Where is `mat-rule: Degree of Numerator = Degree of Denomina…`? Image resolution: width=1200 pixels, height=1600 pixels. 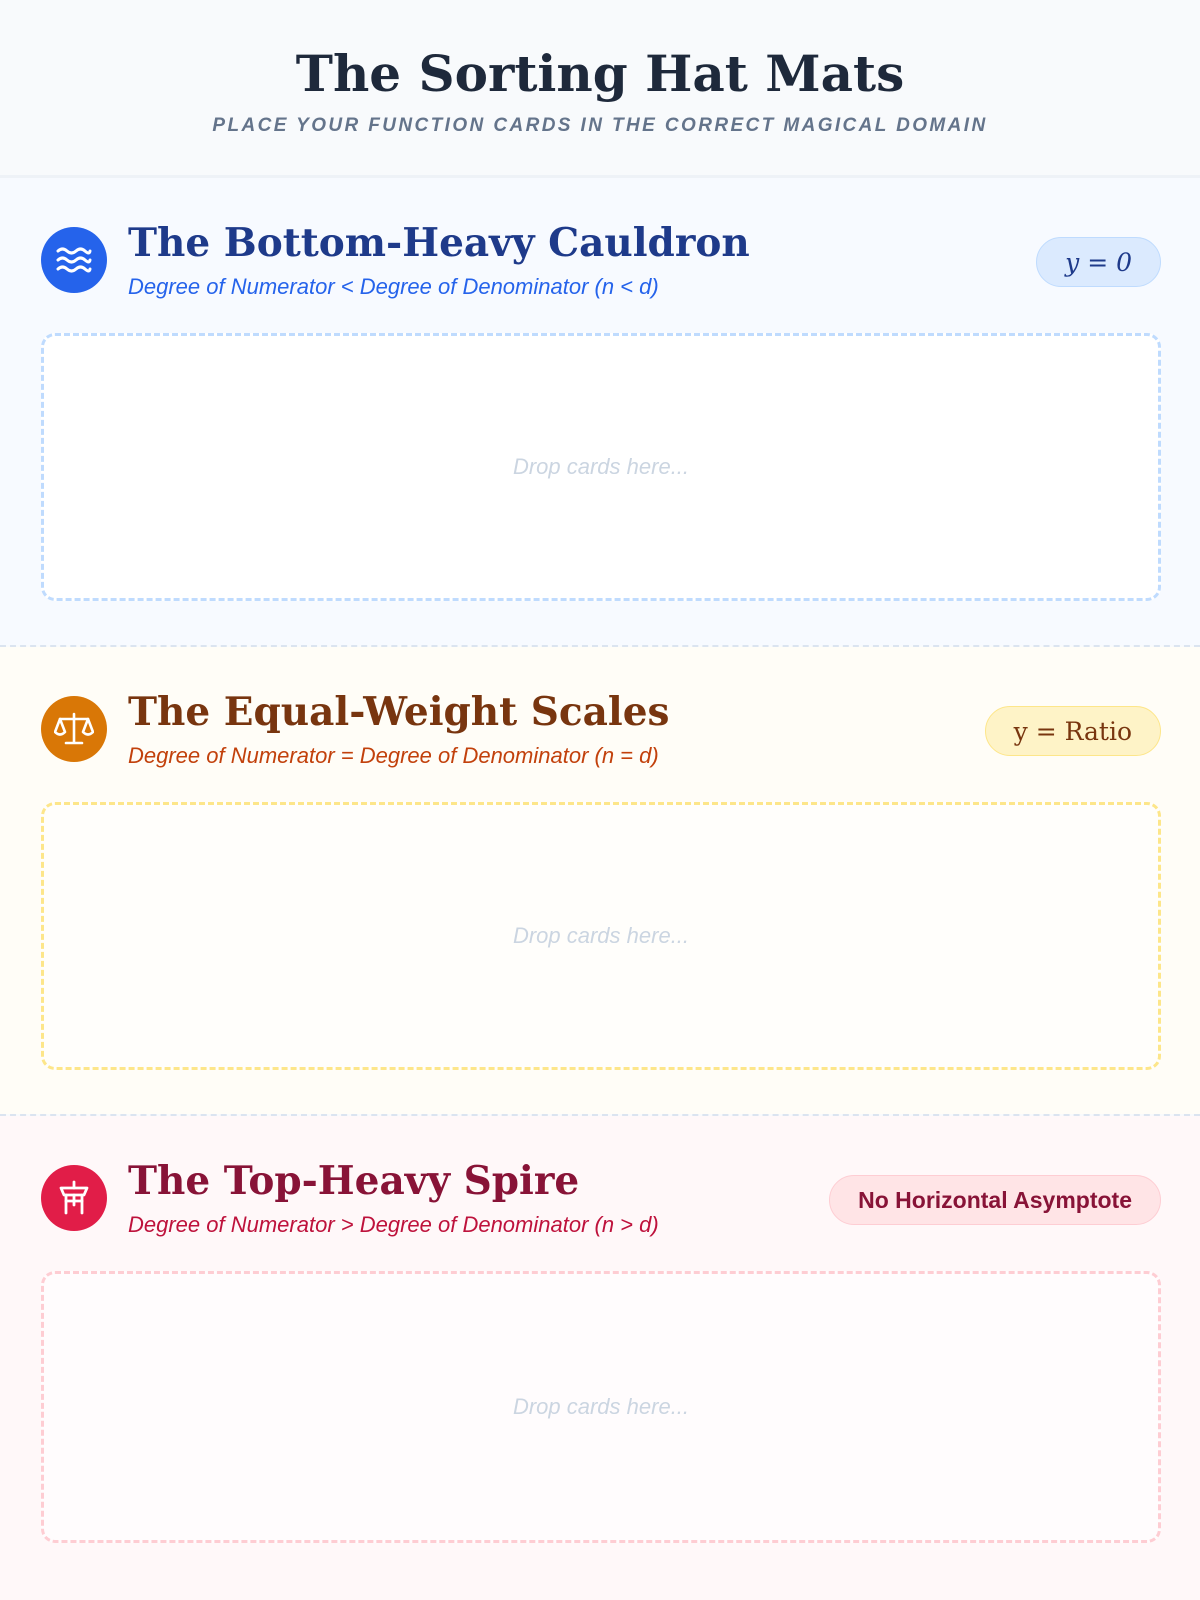 mat-rule: Degree of Numerator = Degree of Denomina… is located at coordinates (393, 755).